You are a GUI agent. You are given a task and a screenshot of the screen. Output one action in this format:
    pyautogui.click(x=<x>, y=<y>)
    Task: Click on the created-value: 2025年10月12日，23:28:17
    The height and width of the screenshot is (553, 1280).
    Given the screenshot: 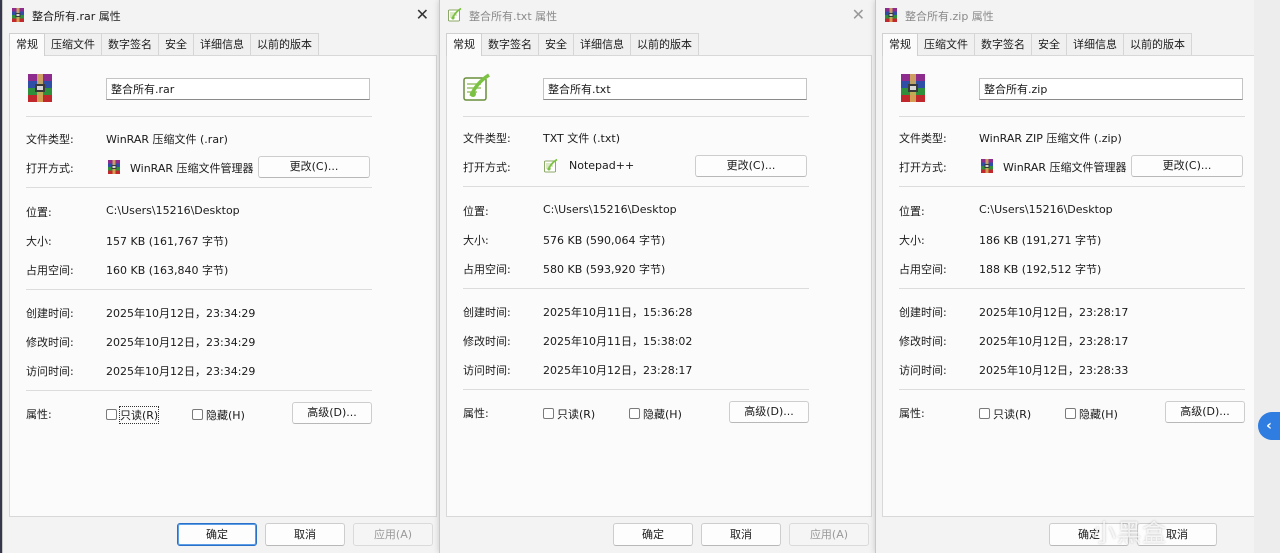 What is the action you would take?
    pyautogui.click(x=1054, y=312)
    